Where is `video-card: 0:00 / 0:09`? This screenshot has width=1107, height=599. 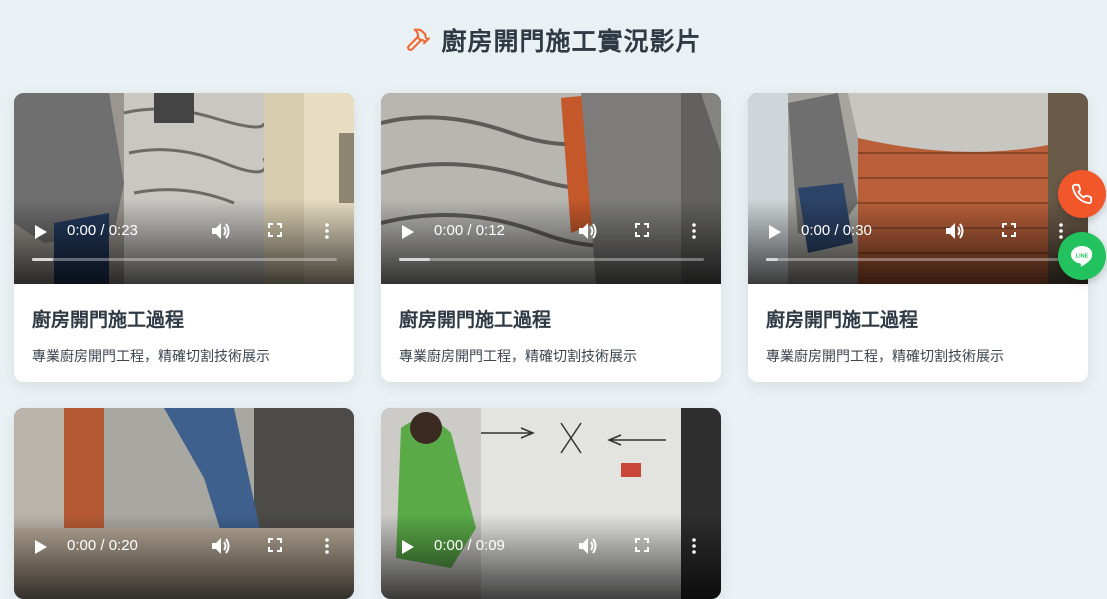
video-card: 0:00 / 0:09 is located at coordinates (551, 503).